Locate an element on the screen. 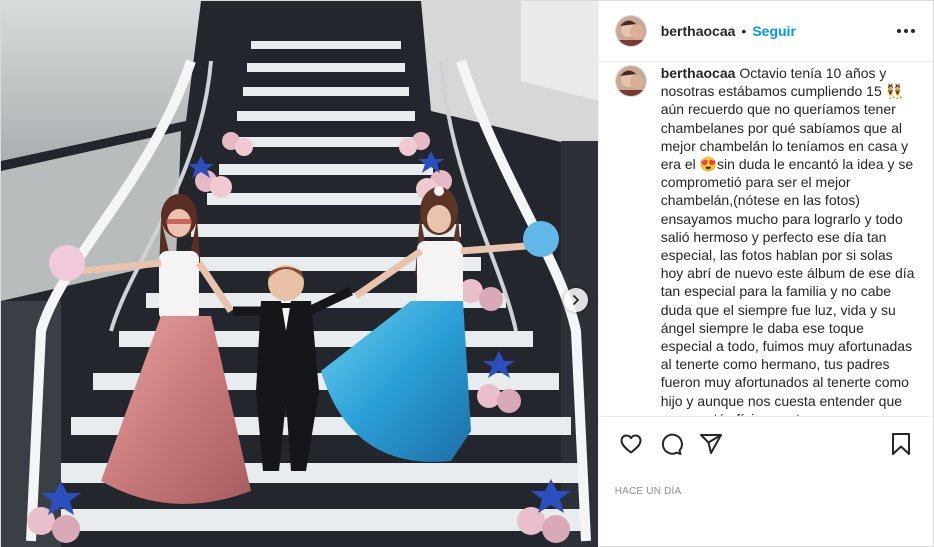 The width and height of the screenshot is (934, 547). heart-icon is located at coordinates (631, 444).